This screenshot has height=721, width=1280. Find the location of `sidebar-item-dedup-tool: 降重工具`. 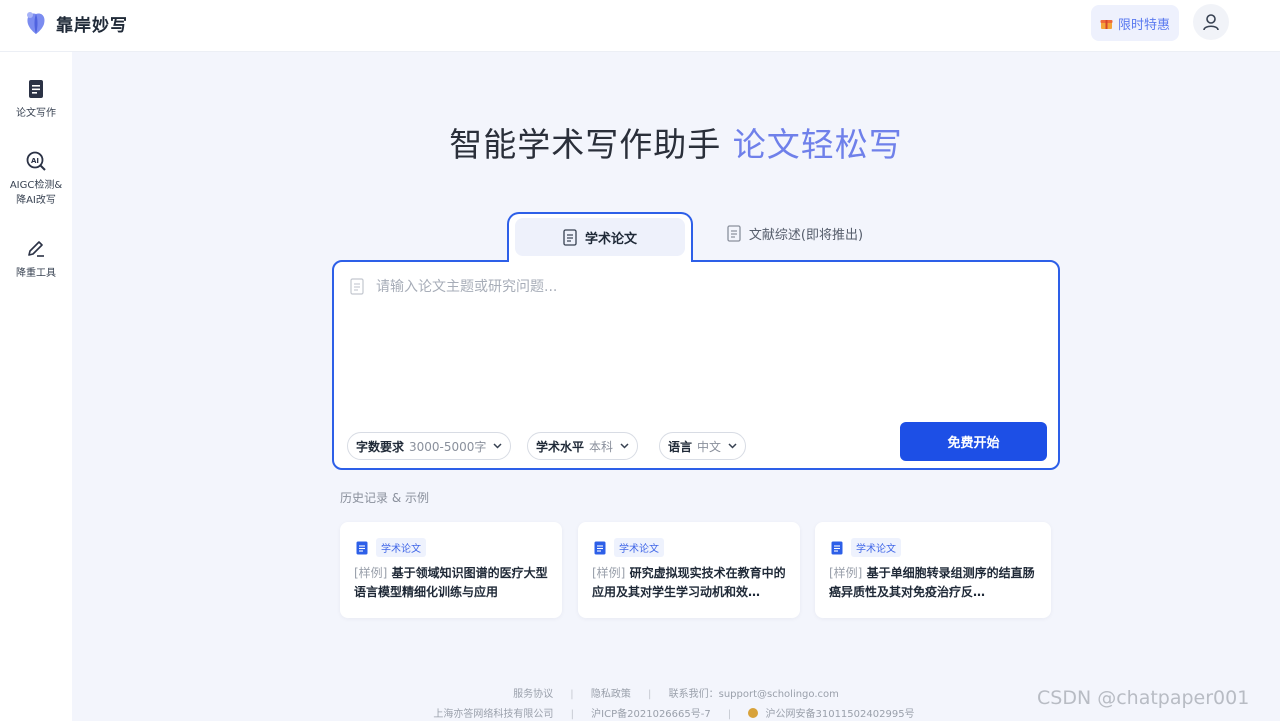

sidebar-item-dedup-tool: 降重工具 is located at coordinates (36, 259).